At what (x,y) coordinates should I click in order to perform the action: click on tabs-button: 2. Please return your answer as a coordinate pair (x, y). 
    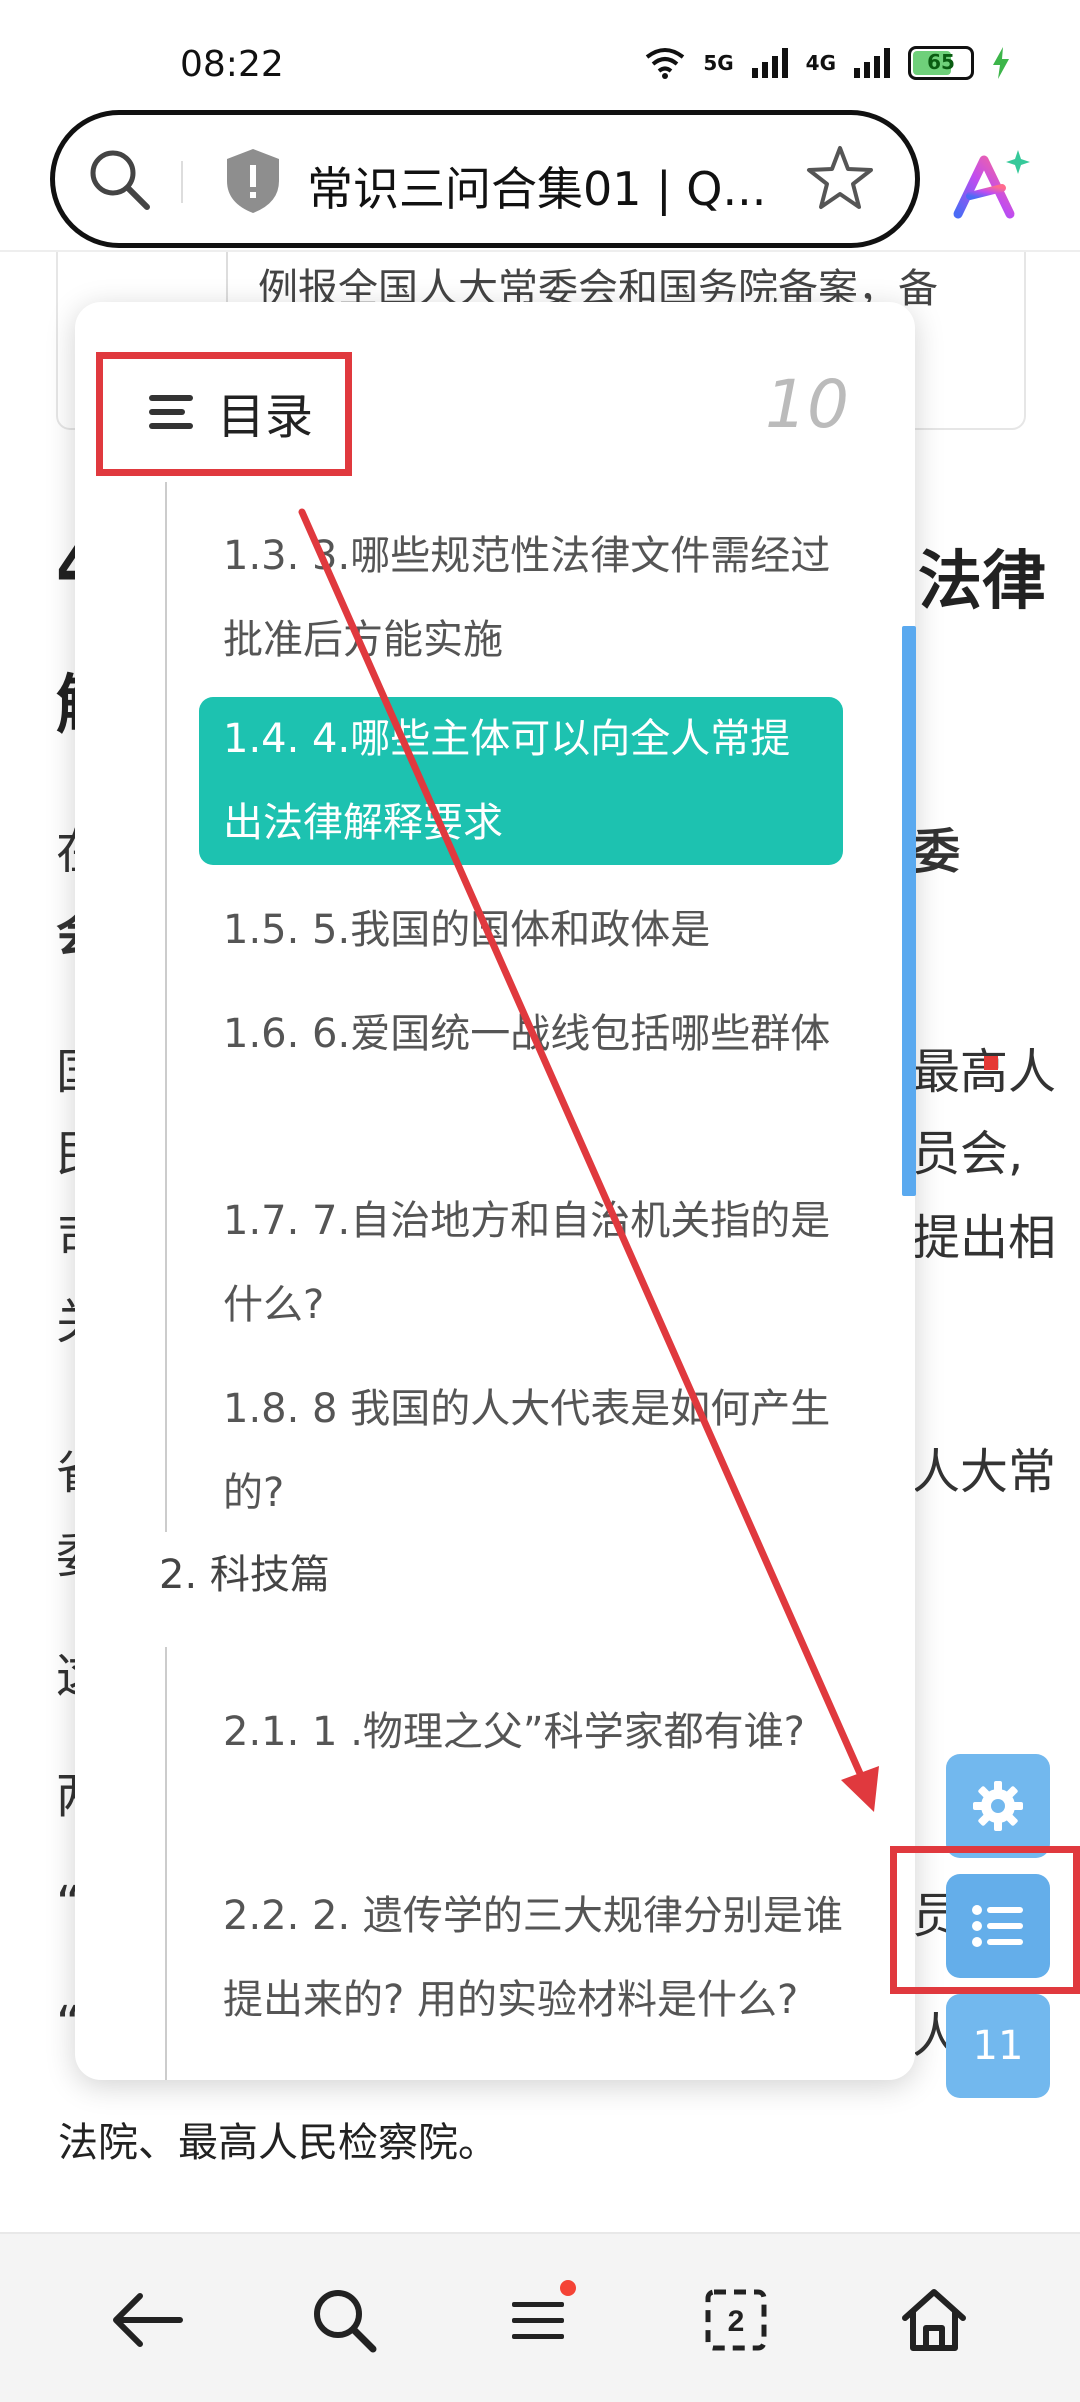
    Looking at the image, I should click on (736, 2320).